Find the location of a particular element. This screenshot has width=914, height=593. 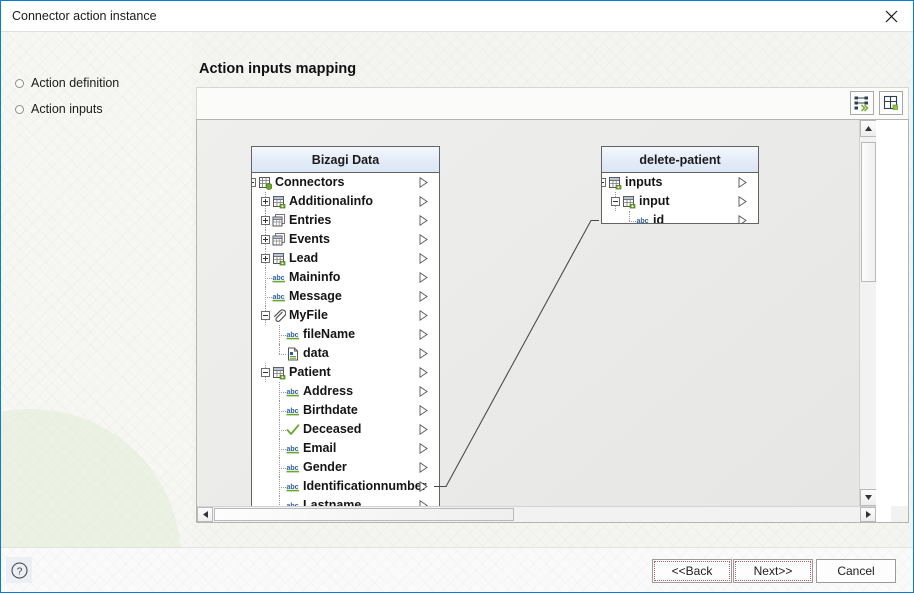

tree-row: Additionalinfo is located at coordinates (345, 201).